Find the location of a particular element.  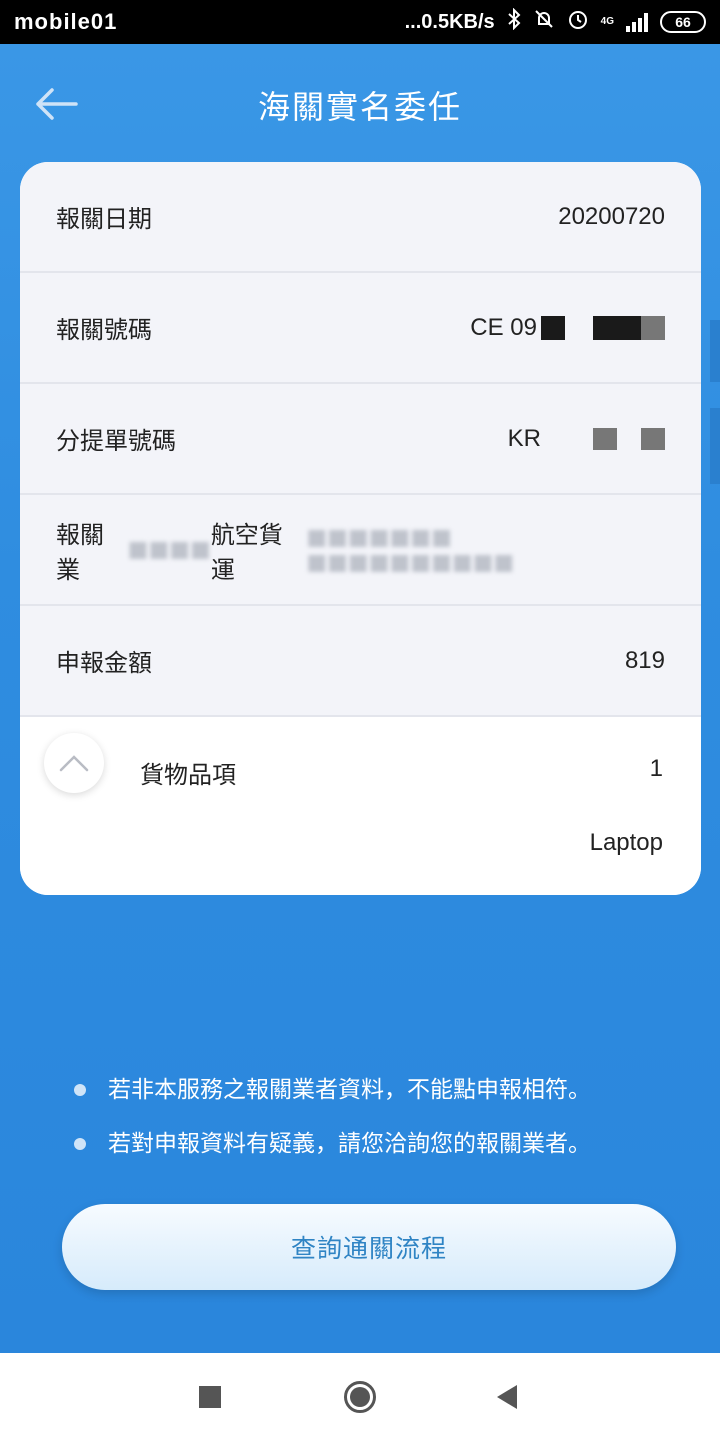

row-customs-broker: 報關業 ■■■■ 航空貨運 ■■■■■■■ ■■■■■■■■■■ is located at coordinates (360, 550).